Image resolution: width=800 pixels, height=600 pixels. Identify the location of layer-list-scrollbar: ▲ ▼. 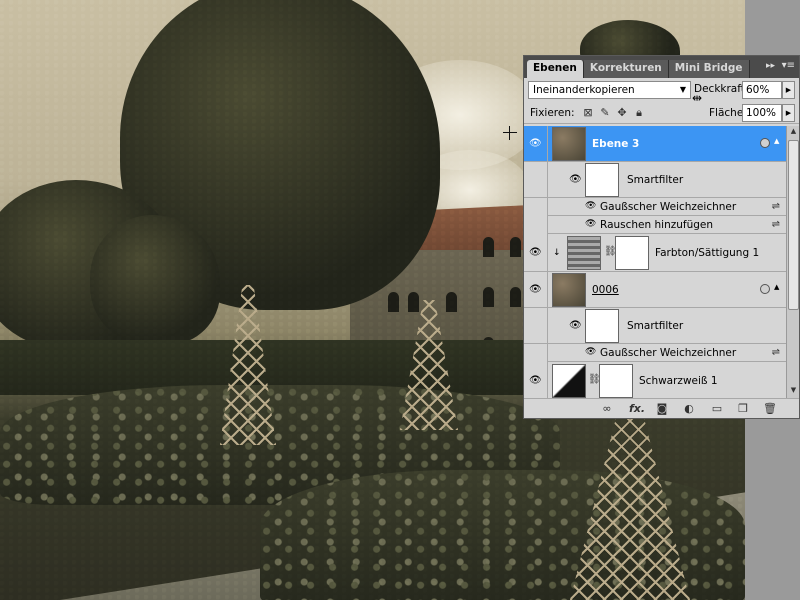
(792, 262).